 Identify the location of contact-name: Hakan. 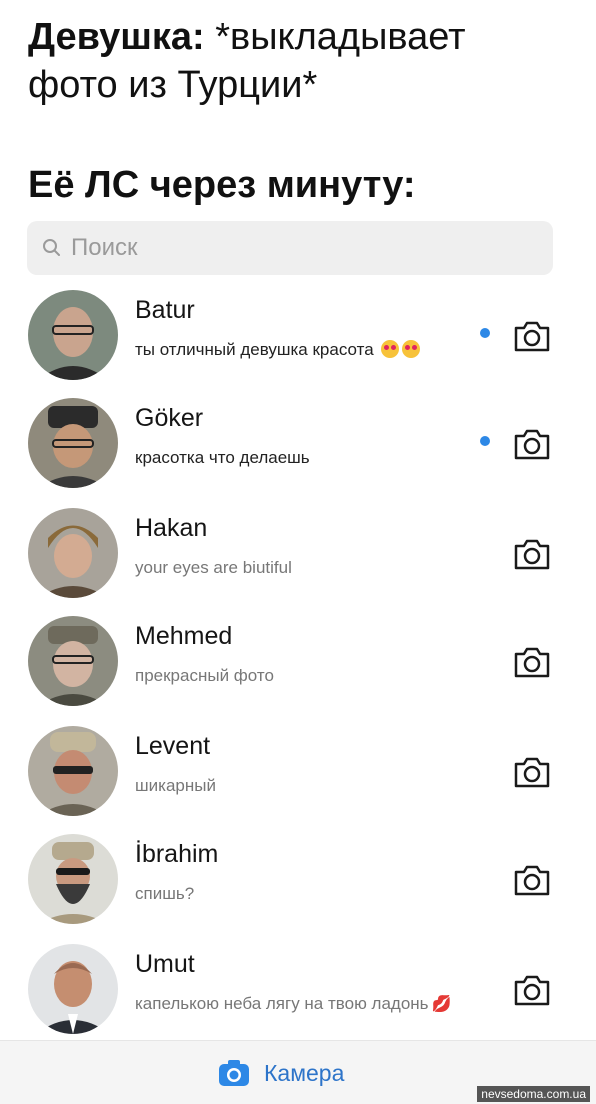
(171, 528).